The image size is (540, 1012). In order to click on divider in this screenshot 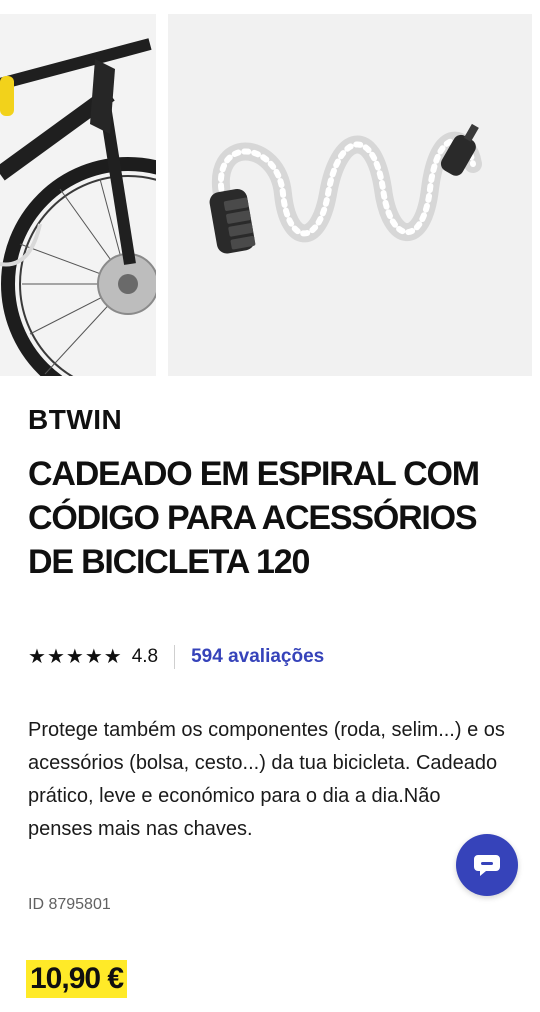, I will do `click(175, 657)`.